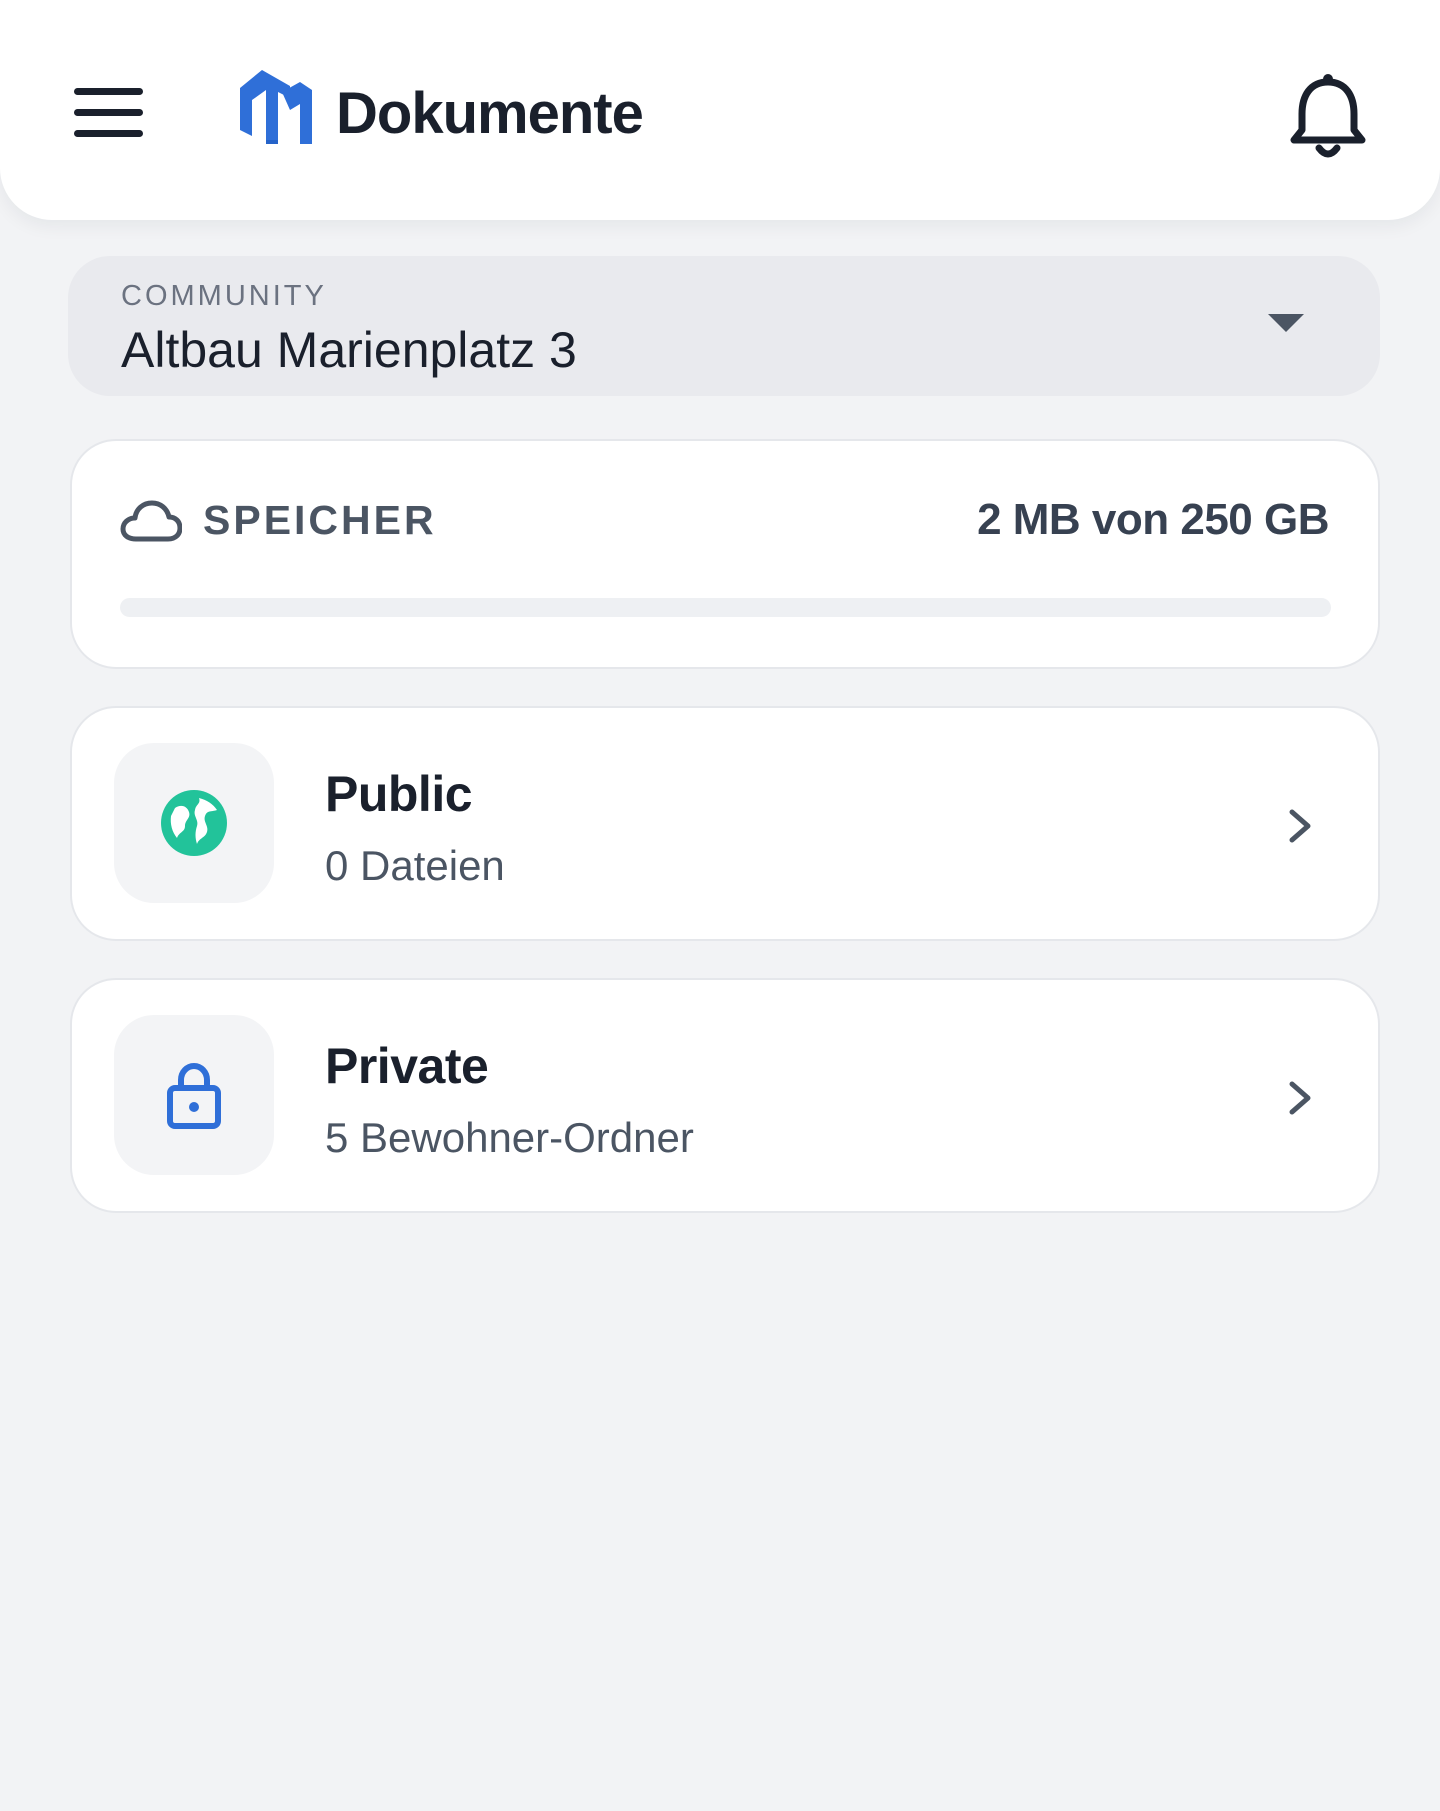  What do you see at coordinates (320, 520) in the screenshot?
I see `storage-label: SPEICHER` at bounding box center [320, 520].